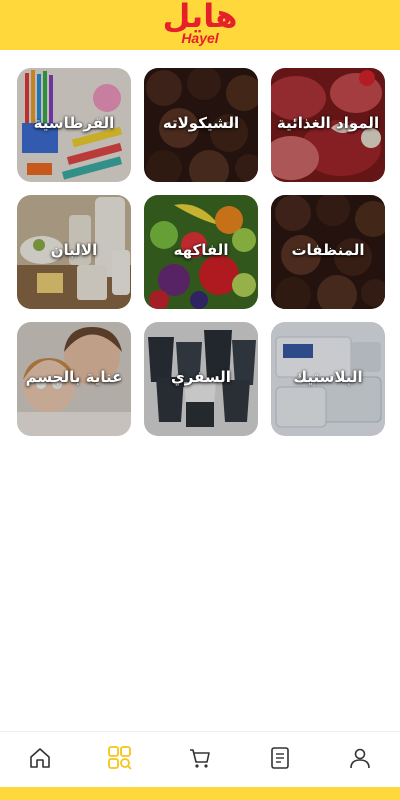  I want to click on category-tile-plastic: البلاستيك, so click(328, 379).